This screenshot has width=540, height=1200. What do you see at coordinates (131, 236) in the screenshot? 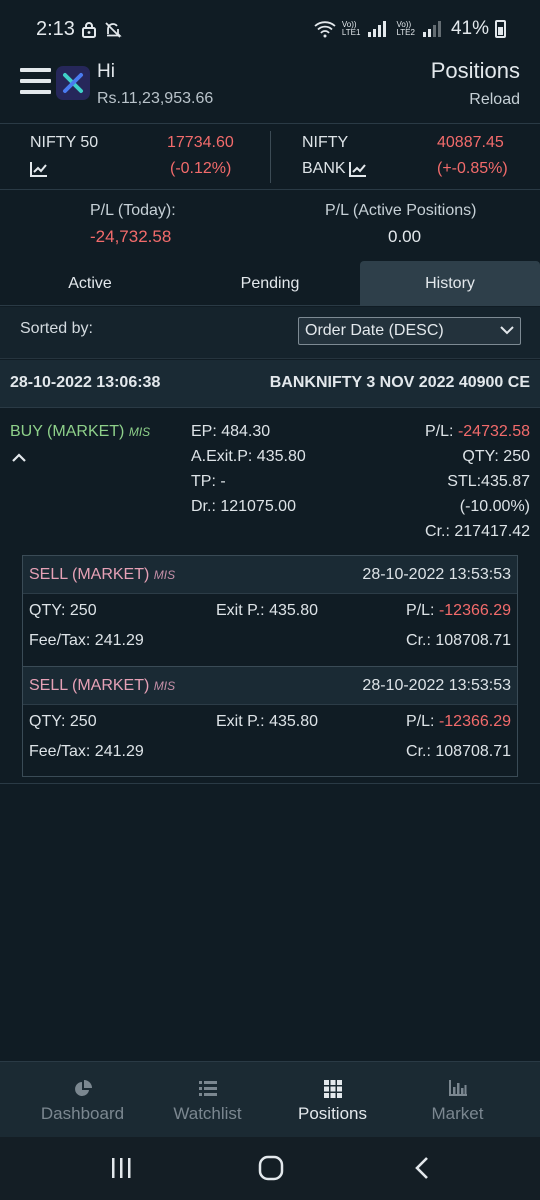
I see `pl-today-value: -24,732.58` at bounding box center [131, 236].